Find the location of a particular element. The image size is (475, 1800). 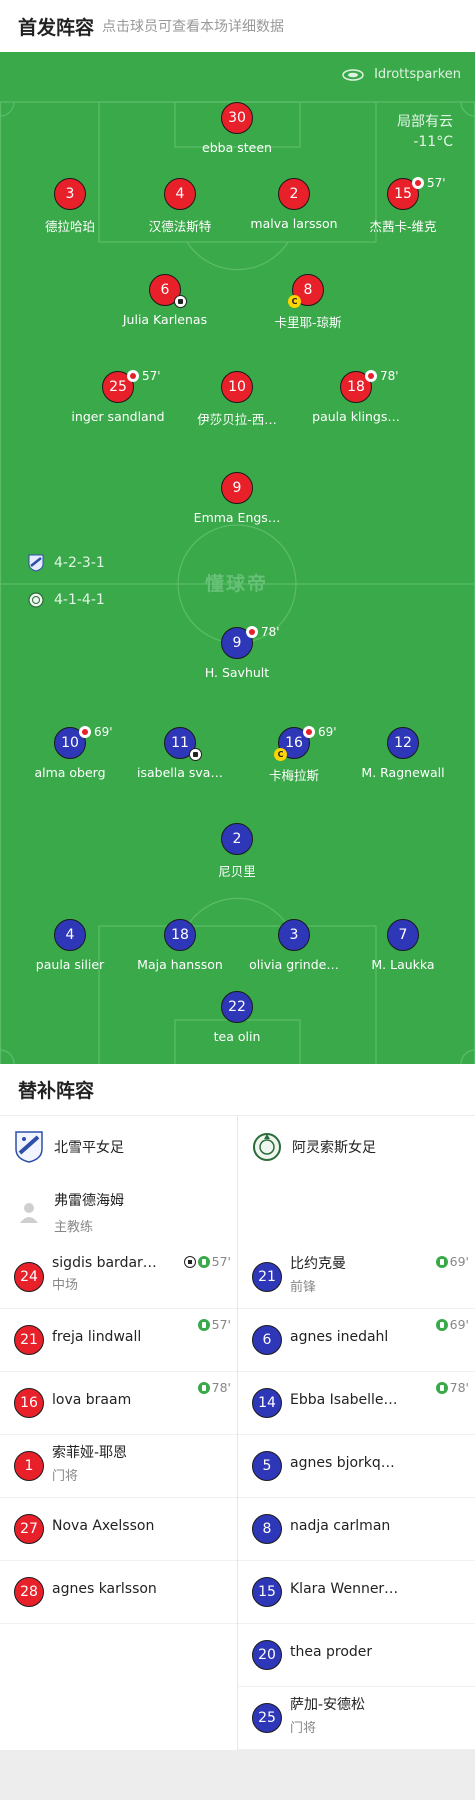

pitch-player: 22 tea olin is located at coordinates (237, 1017).